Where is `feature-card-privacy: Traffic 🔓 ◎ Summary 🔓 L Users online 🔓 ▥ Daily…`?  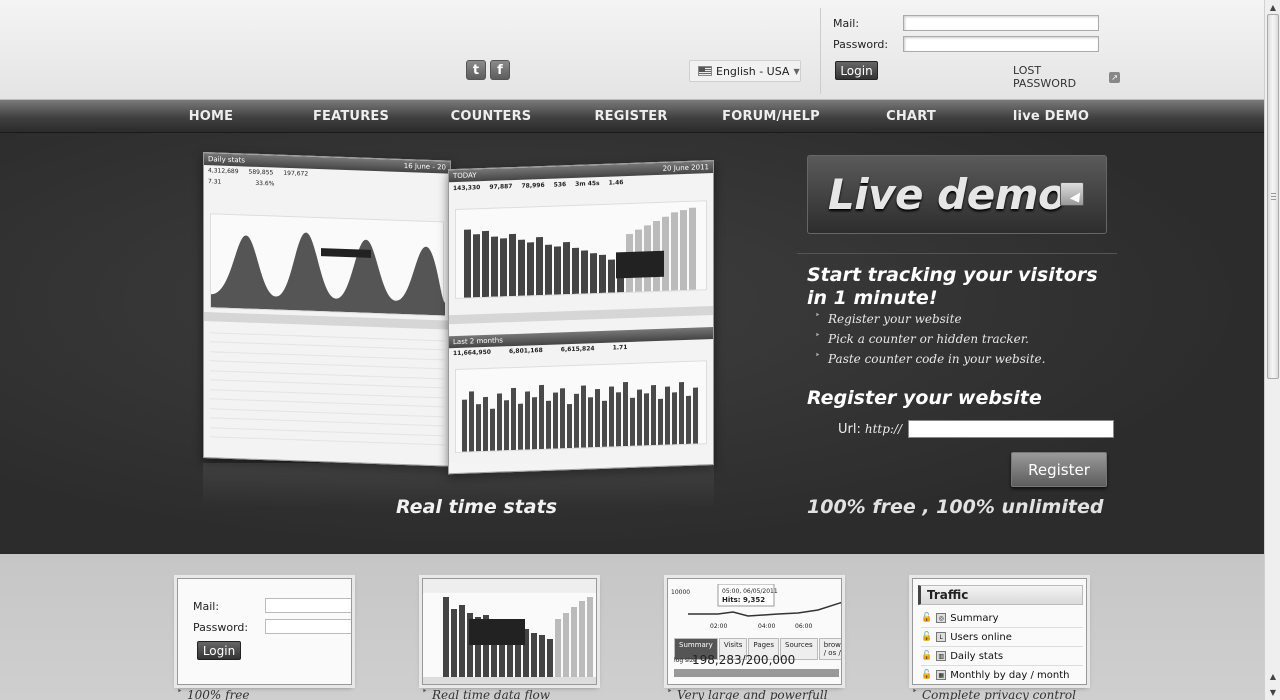
feature-card-privacy: Traffic 🔓 ◎ Summary 🔓 L Users online 🔓 ▥ Daily… is located at coordinates (999, 631).